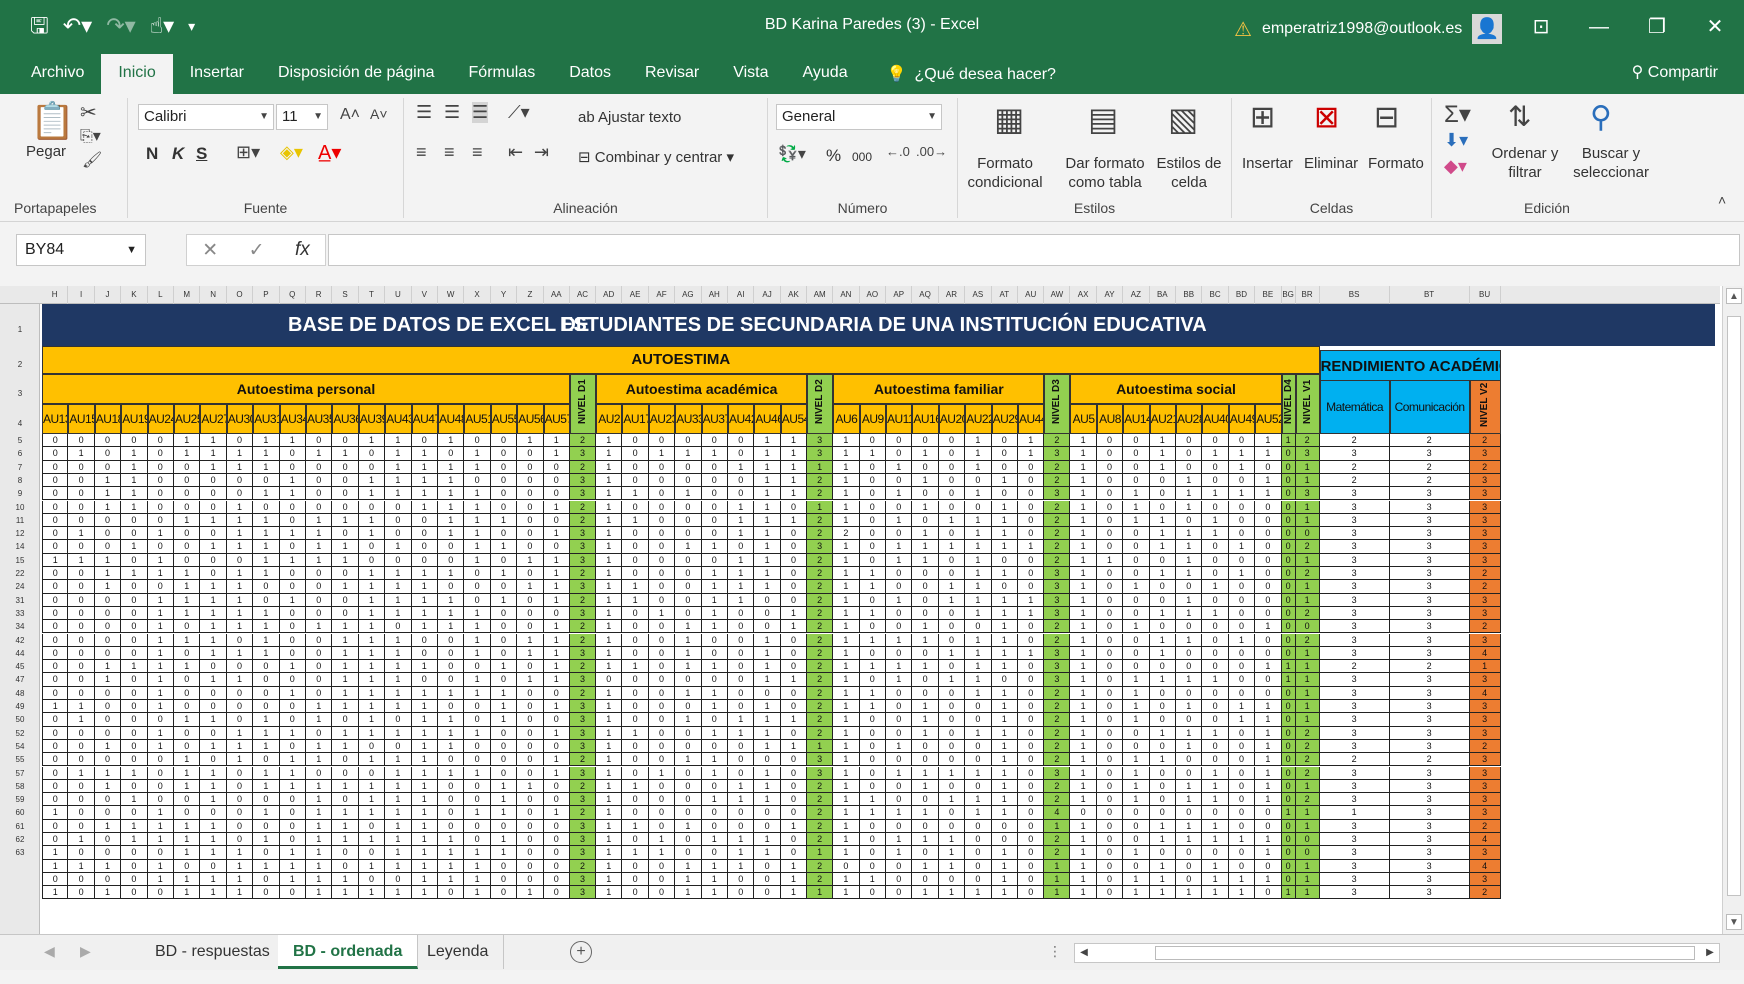 The image size is (1744, 984). What do you see at coordinates (1485, 653) in the screenshot?
I see `nivel-v2-cell: 4` at bounding box center [1485, 653].